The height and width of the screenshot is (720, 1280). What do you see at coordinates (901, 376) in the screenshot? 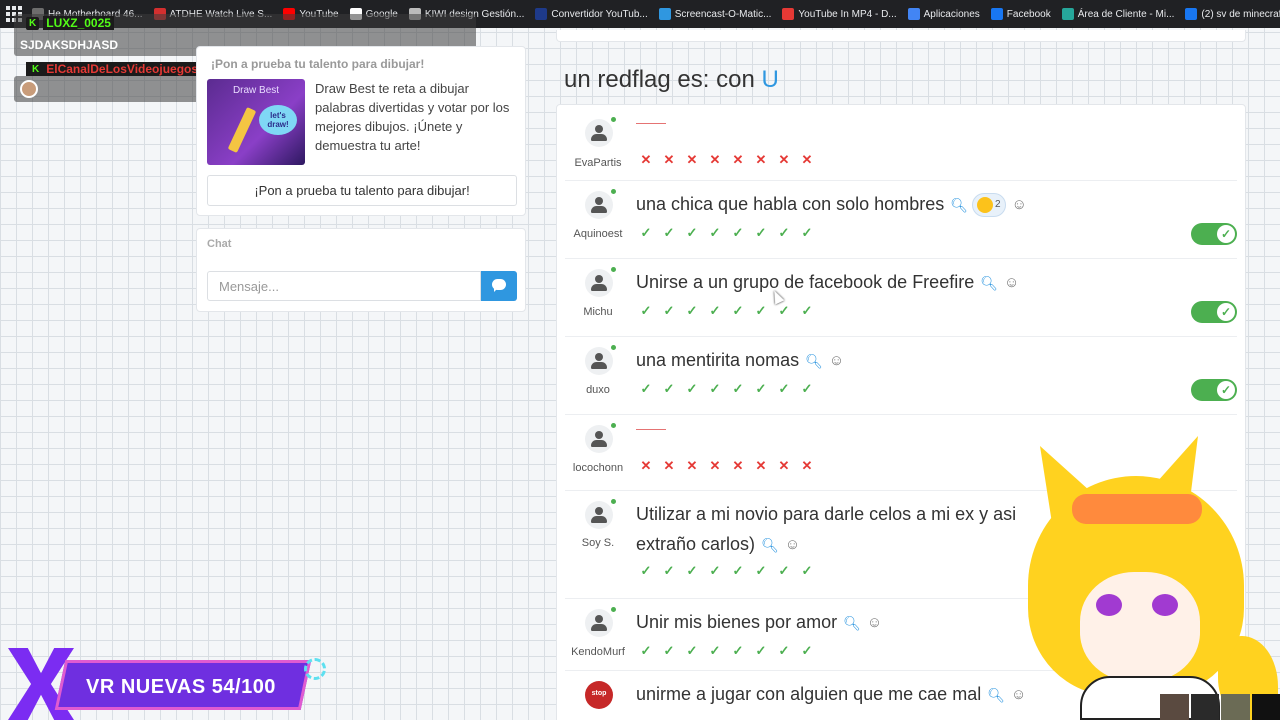
I see `answer-row: duxo una mentirita nomas 🔍︎ ☺︎ ✓ ✓ ✓ ✓ ✓ ✓ ✓ ✓ ✓` at bounding box center [901, 376].